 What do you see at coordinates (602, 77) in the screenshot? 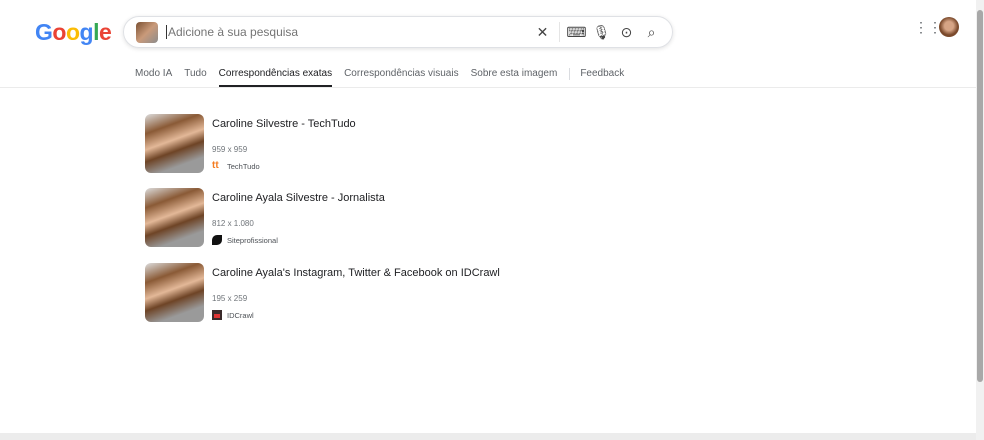
I see `tab-feedback: Feedback` at bounding box center [602, 77].